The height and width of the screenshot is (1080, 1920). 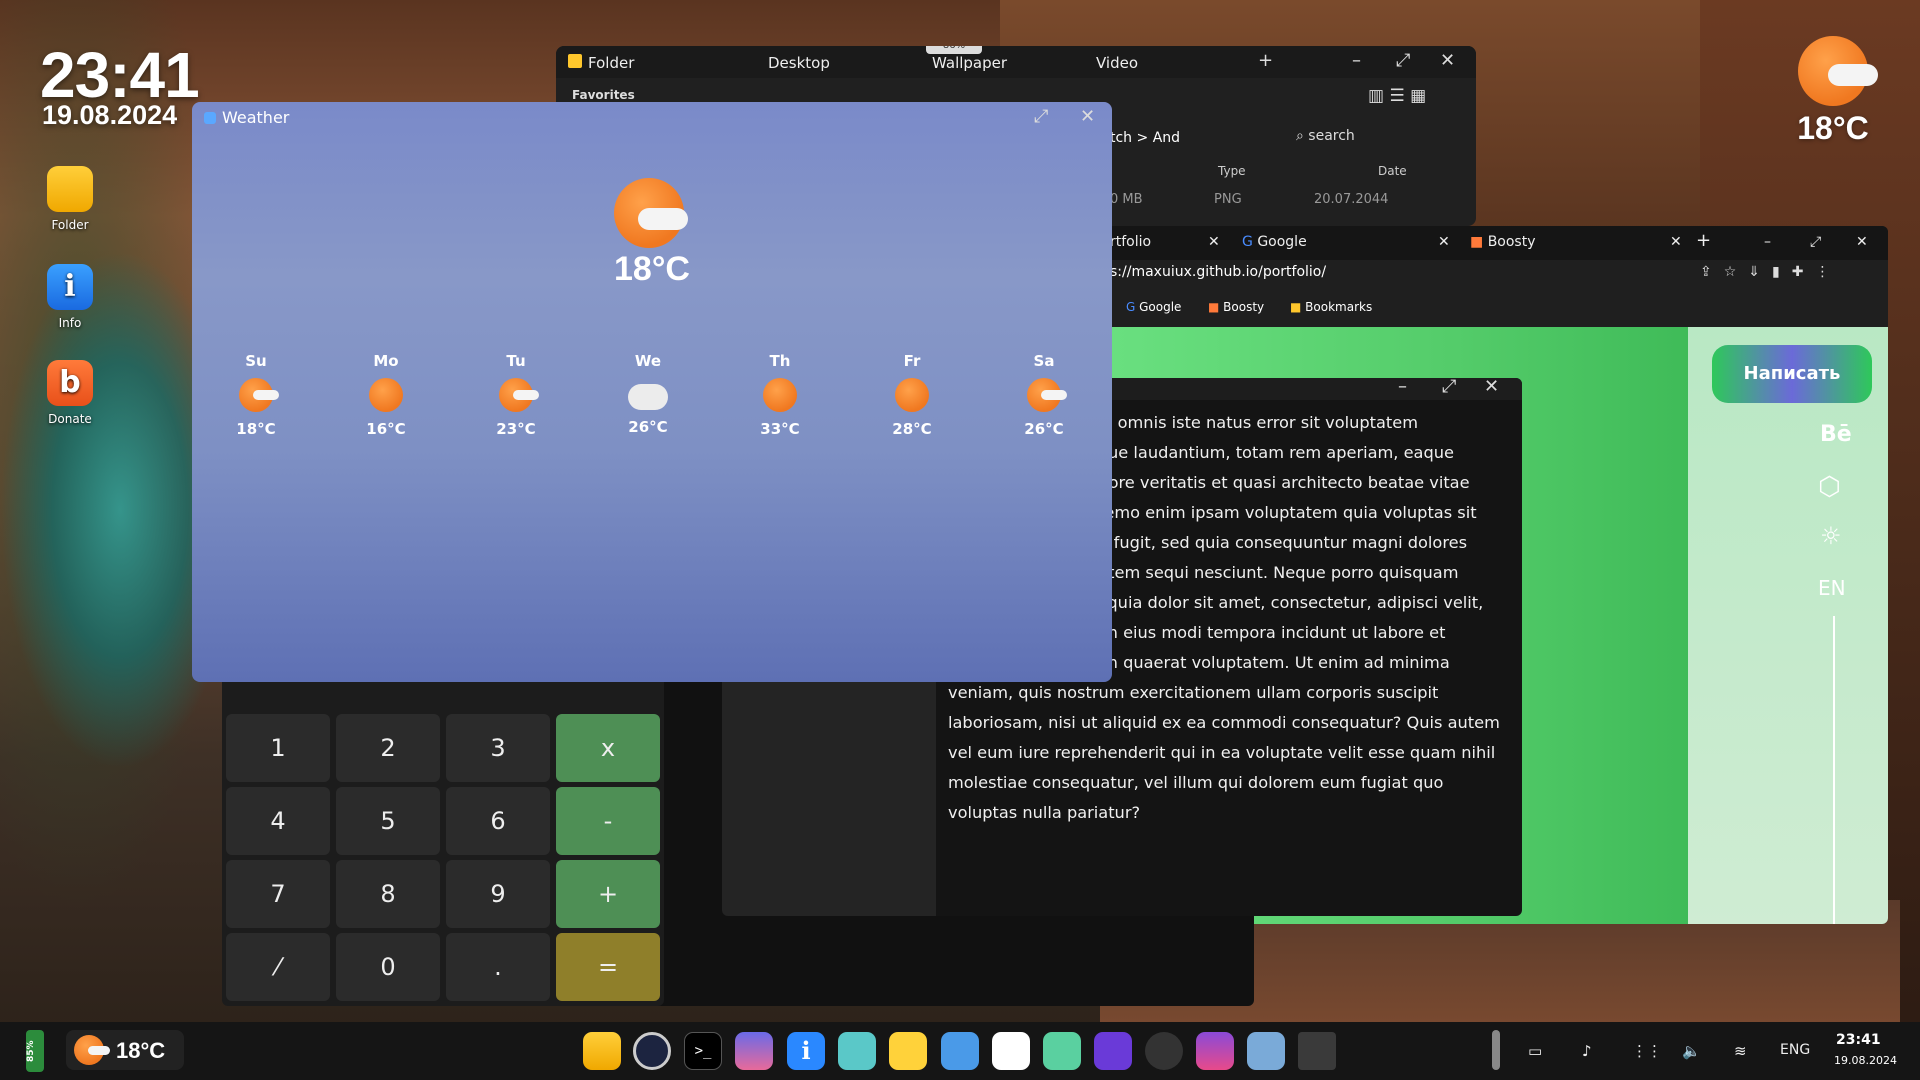 What do you see at coordinates (1044, 395) in the screenshot?
I see `forecast-day: Sa 26°C` at bounding box center [1044, 395].